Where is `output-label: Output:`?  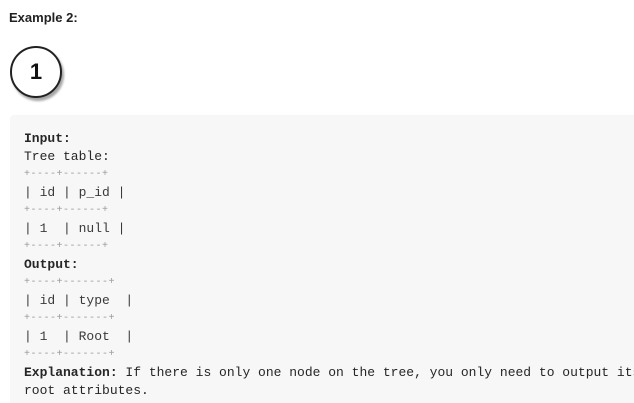
output-label: Output: is located at coordinates (51, 264).